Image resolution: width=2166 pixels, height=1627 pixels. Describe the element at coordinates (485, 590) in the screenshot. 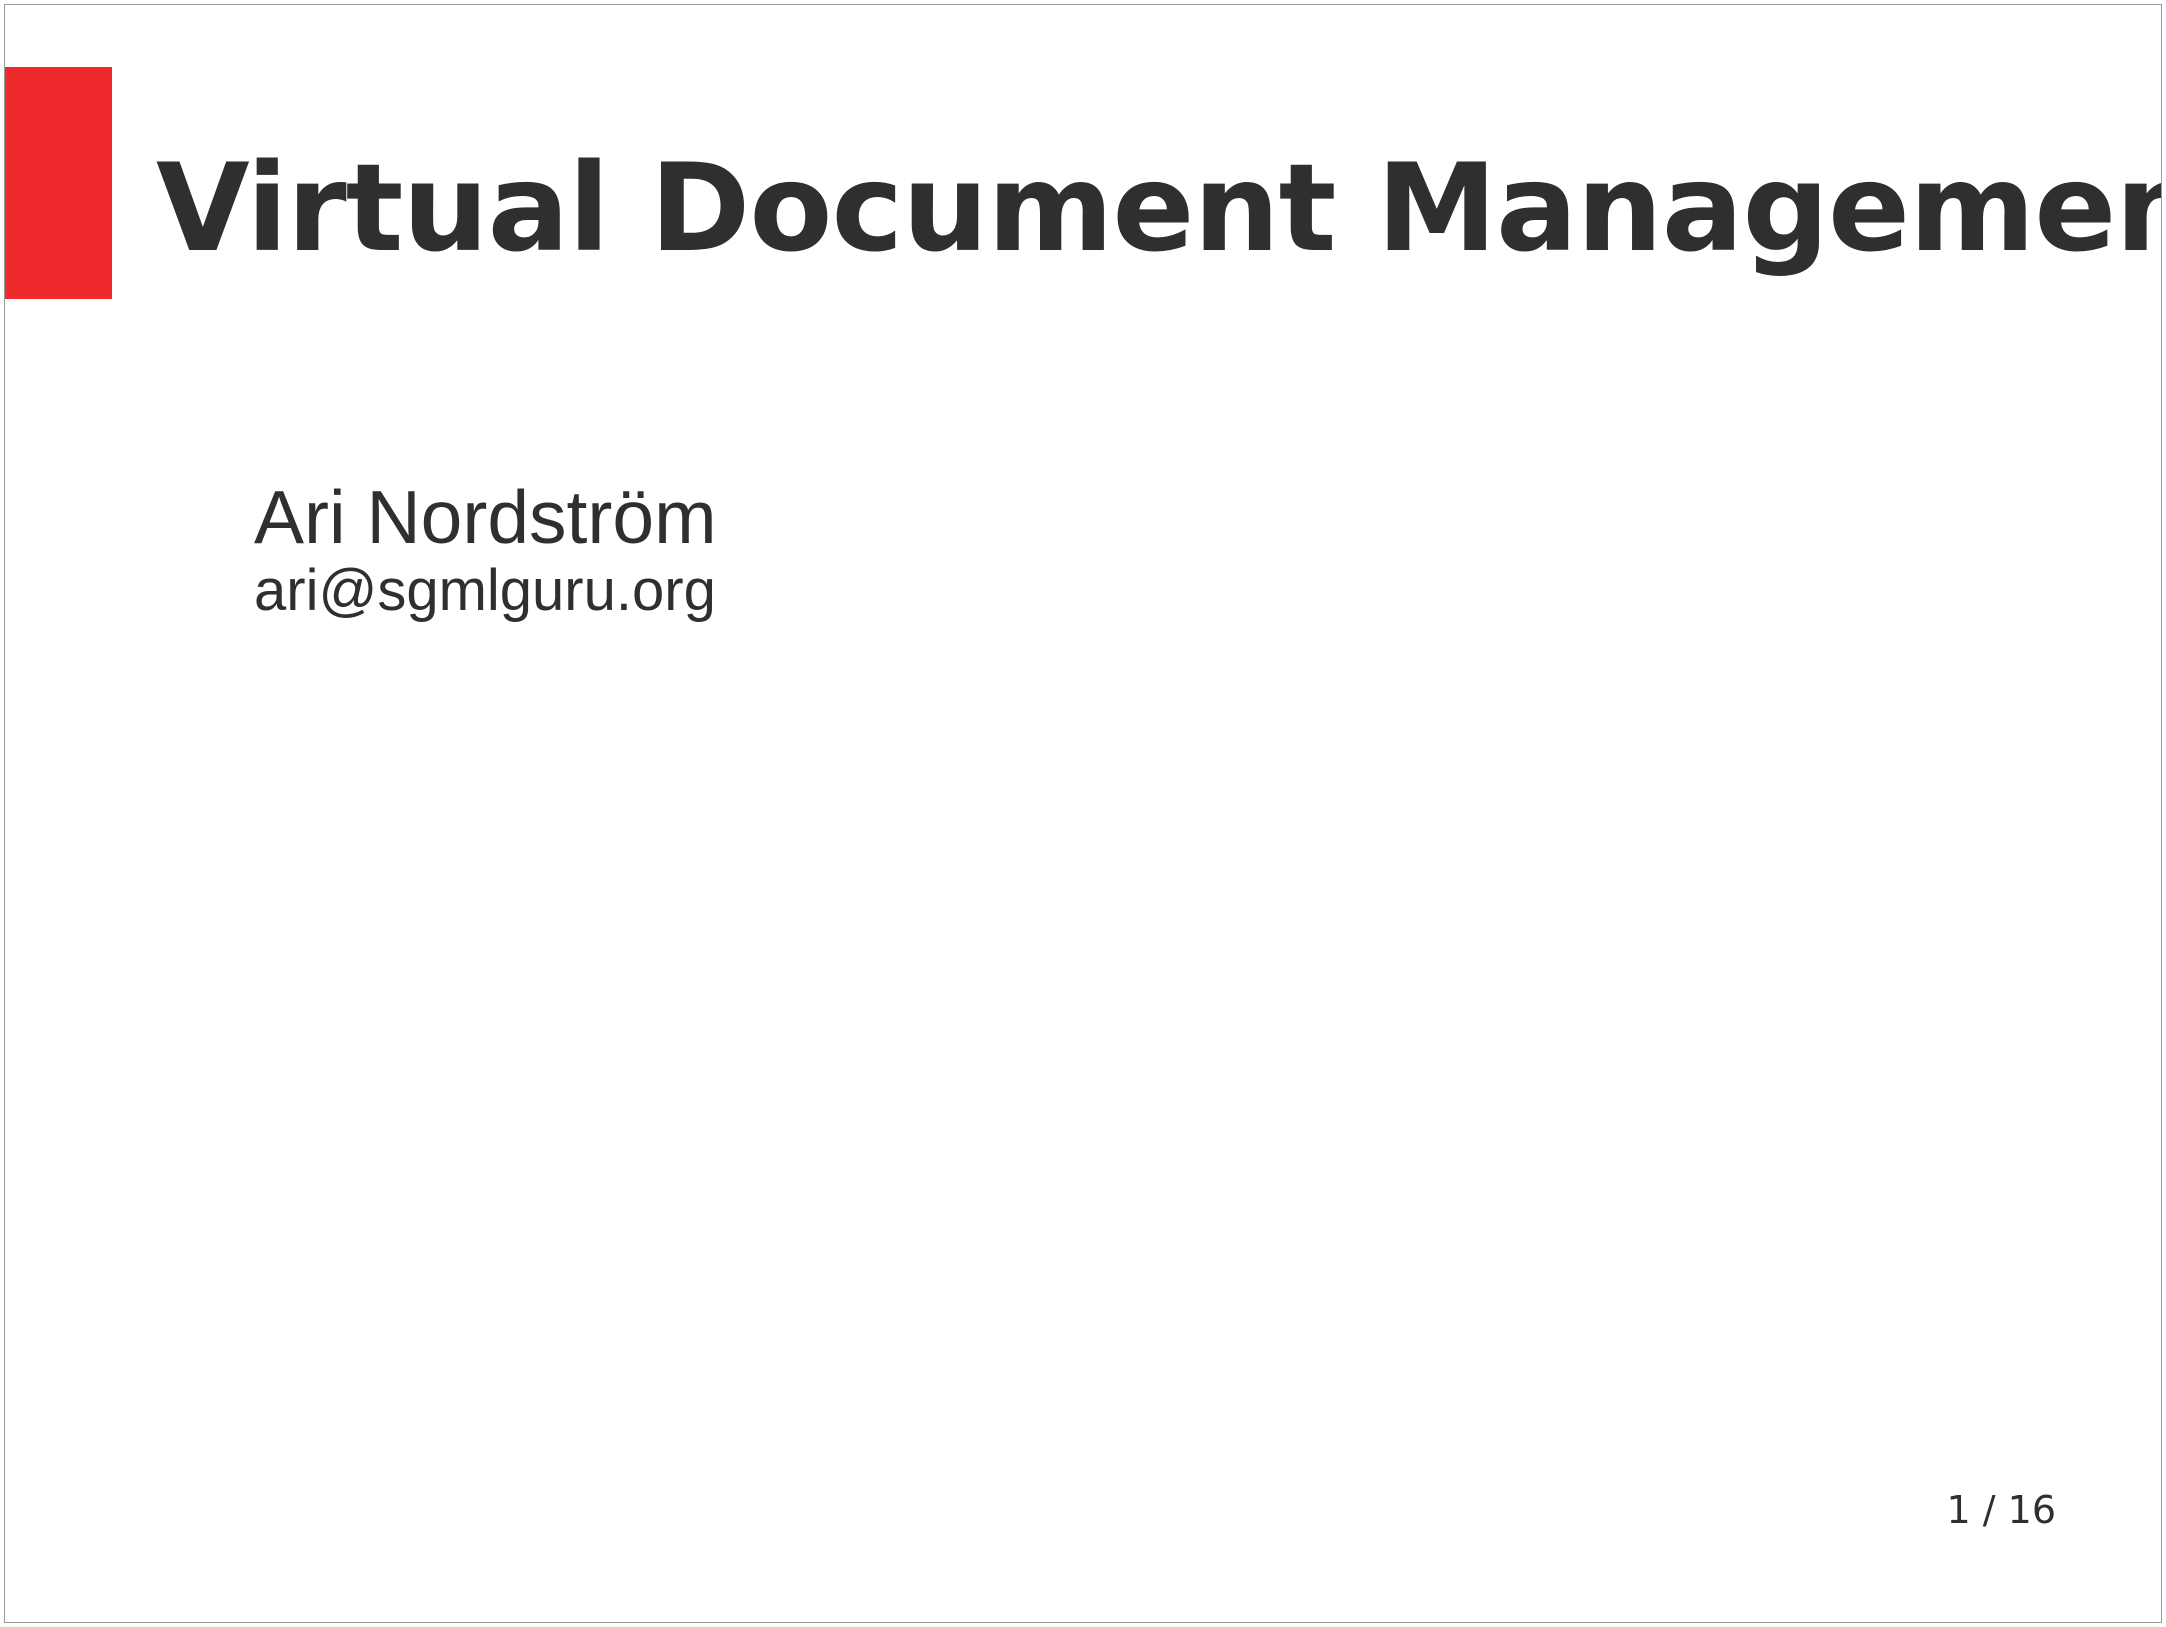

I see `author-email: ari@sgmlguru.org` at that location.